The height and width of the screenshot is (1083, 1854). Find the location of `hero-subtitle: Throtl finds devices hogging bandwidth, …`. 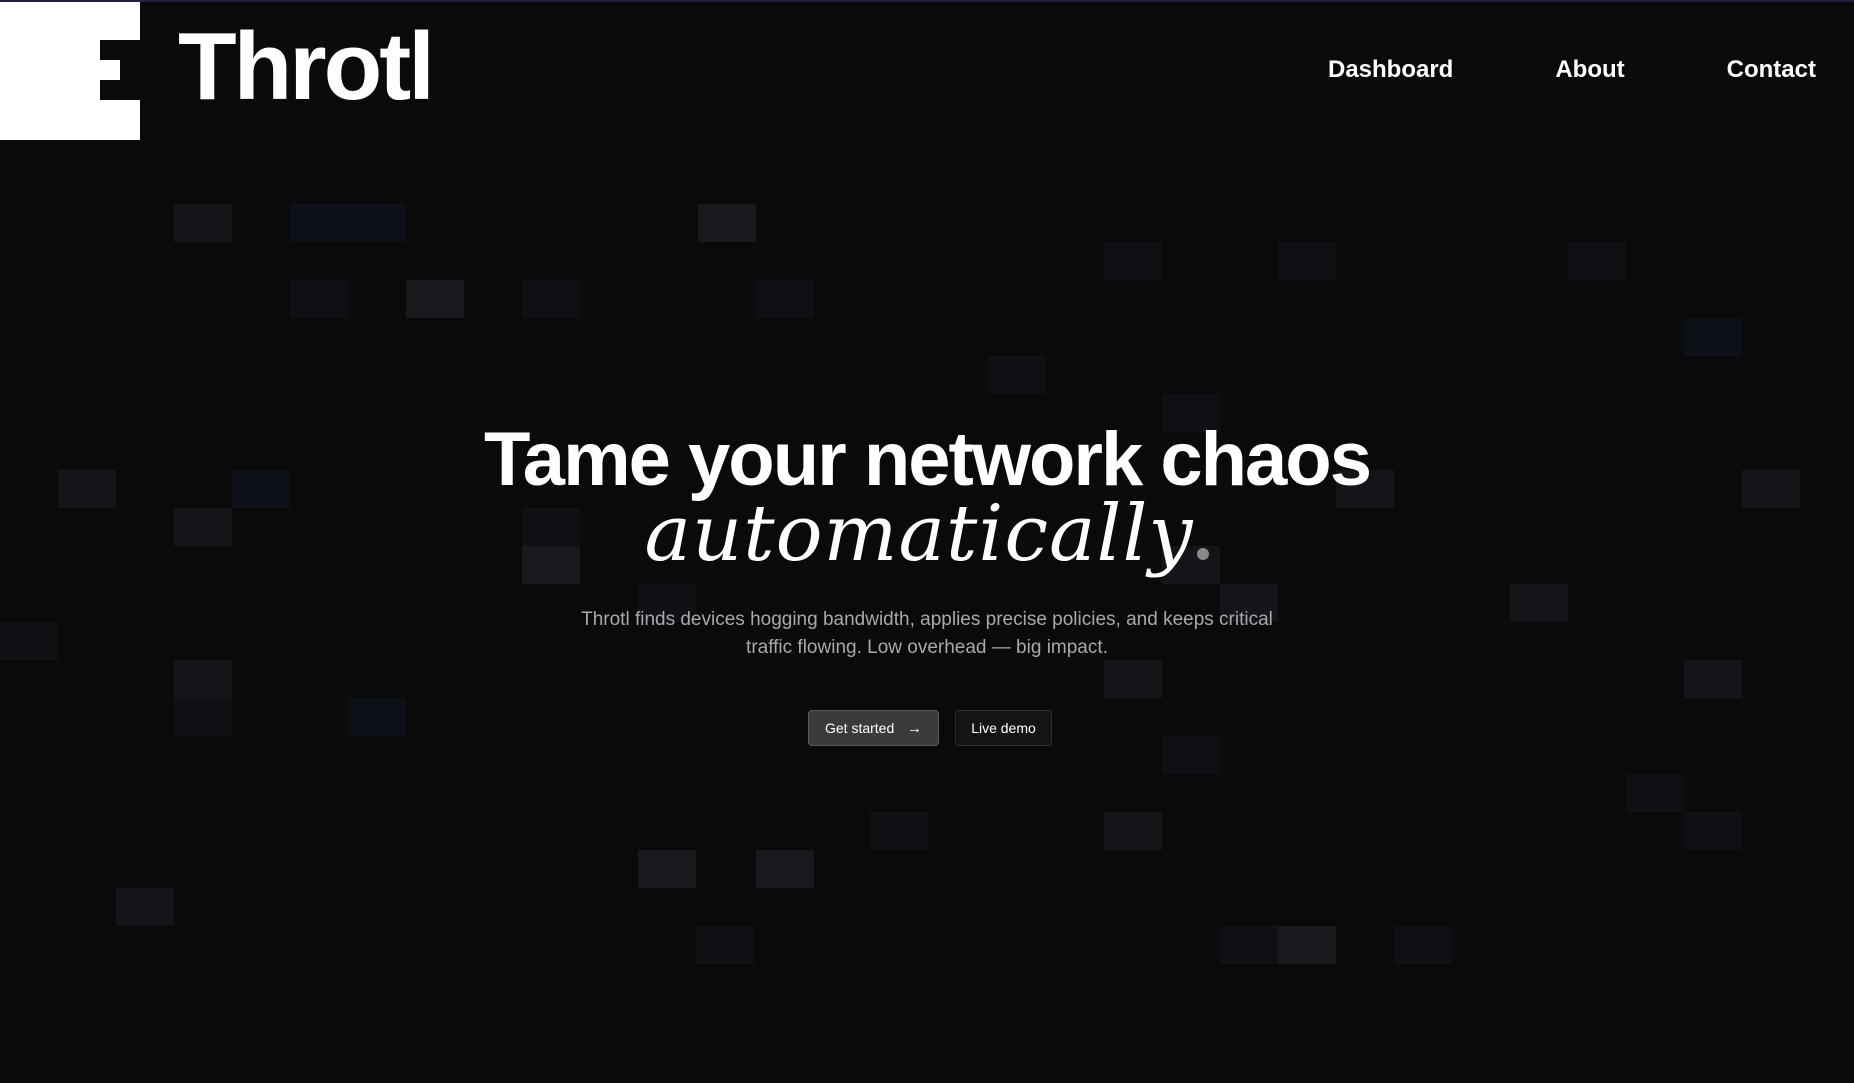

hero-subtitle: Throtl finds devices hogging bandwidth, … is located at coordinates (927, 633).